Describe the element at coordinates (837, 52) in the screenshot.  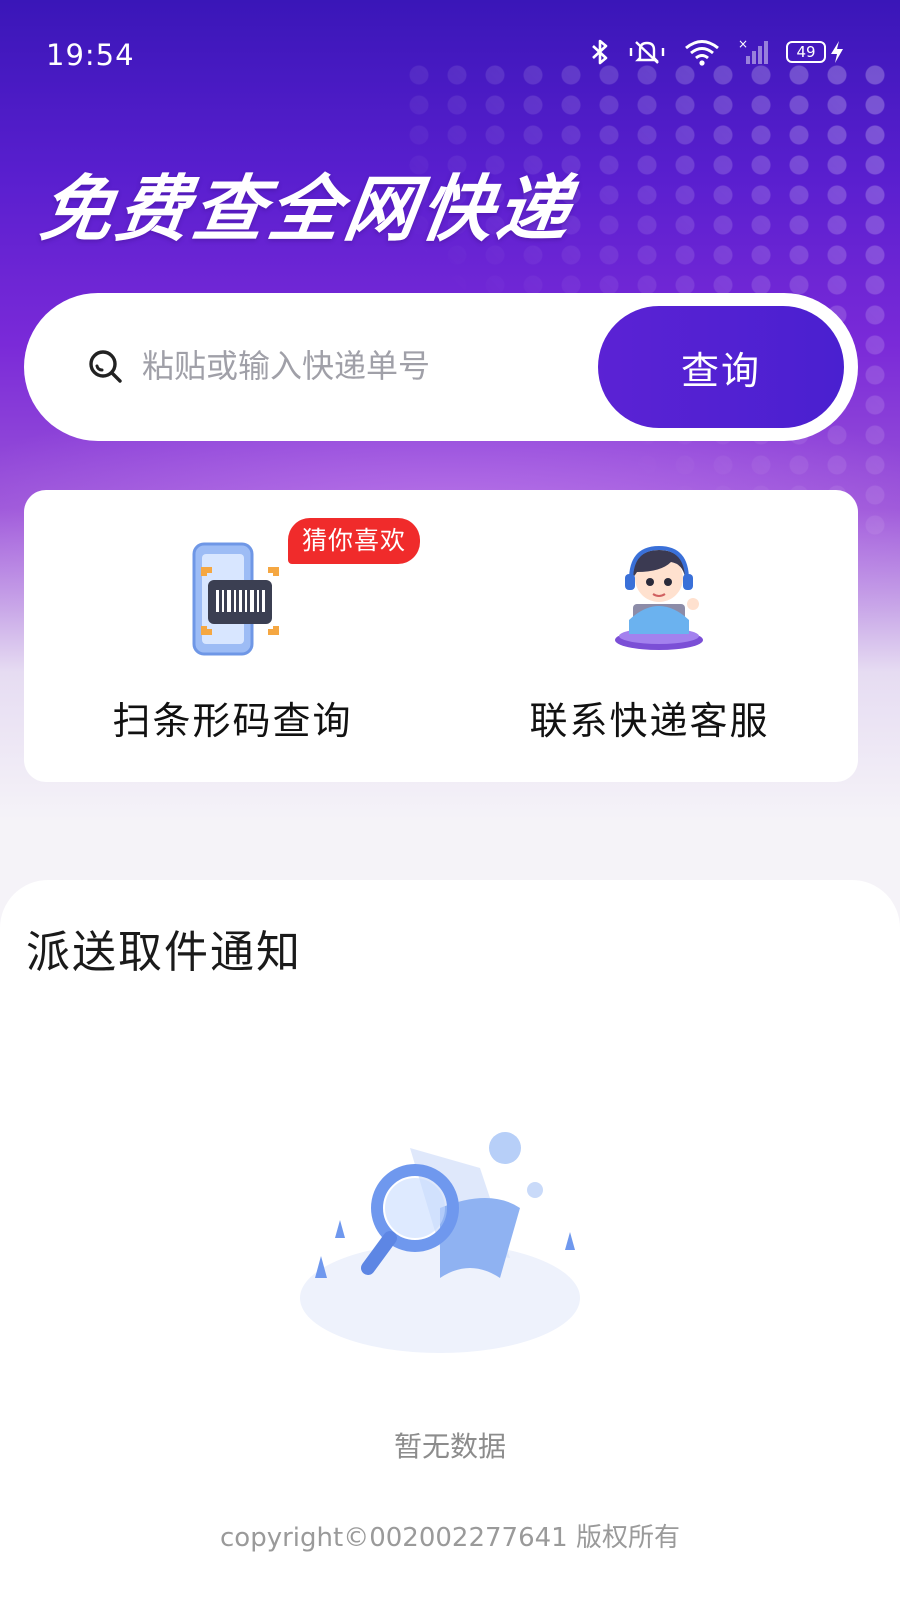
I see `charging-icon` at that location.